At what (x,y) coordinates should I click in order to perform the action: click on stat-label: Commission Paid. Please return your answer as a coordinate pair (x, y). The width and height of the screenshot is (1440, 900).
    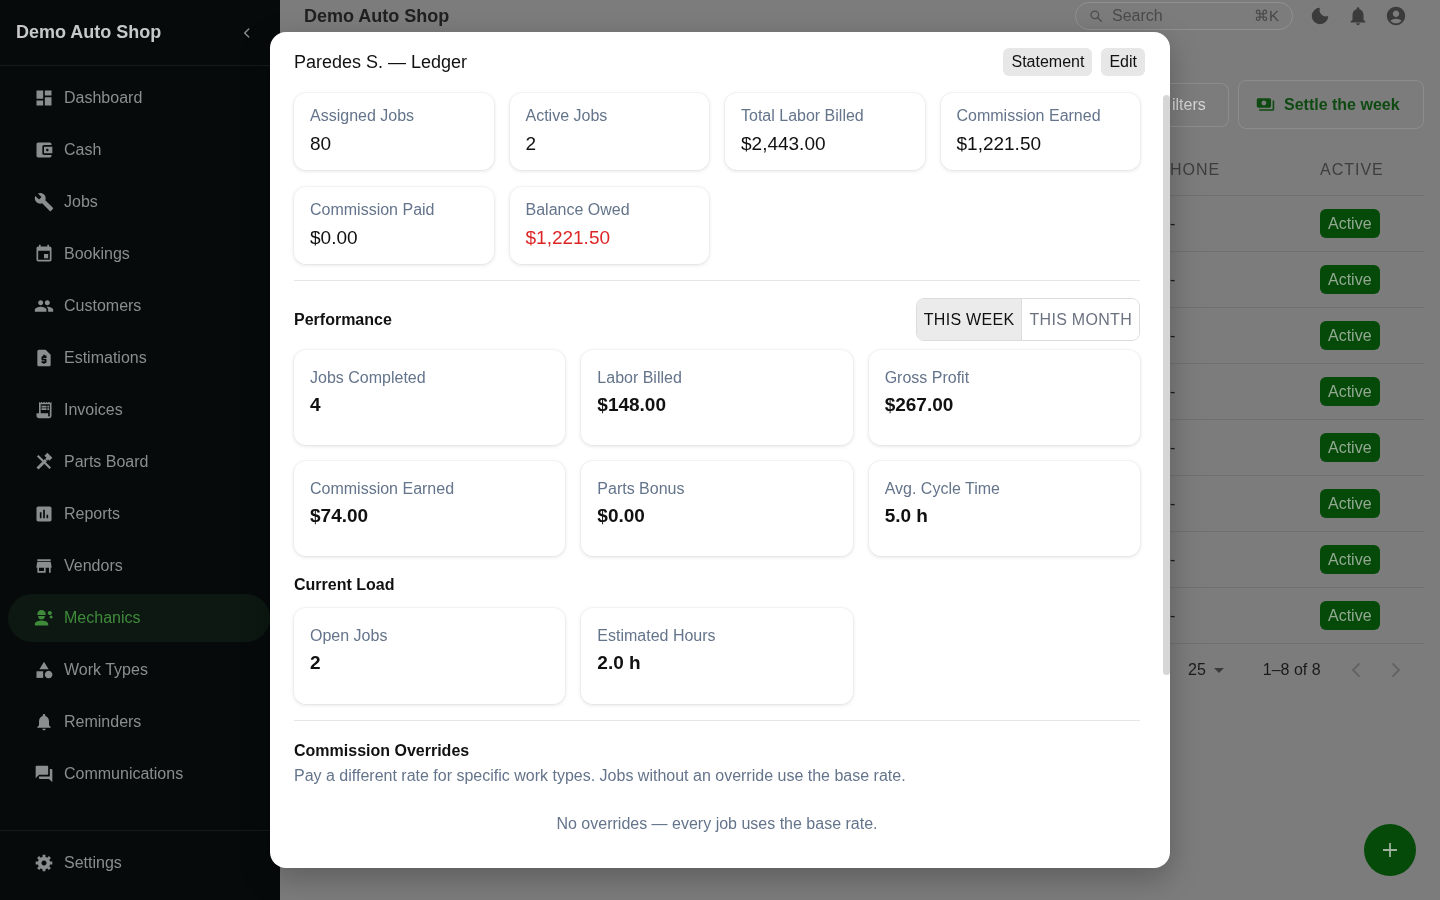
    Looking at the image, I should click on (373, 210).